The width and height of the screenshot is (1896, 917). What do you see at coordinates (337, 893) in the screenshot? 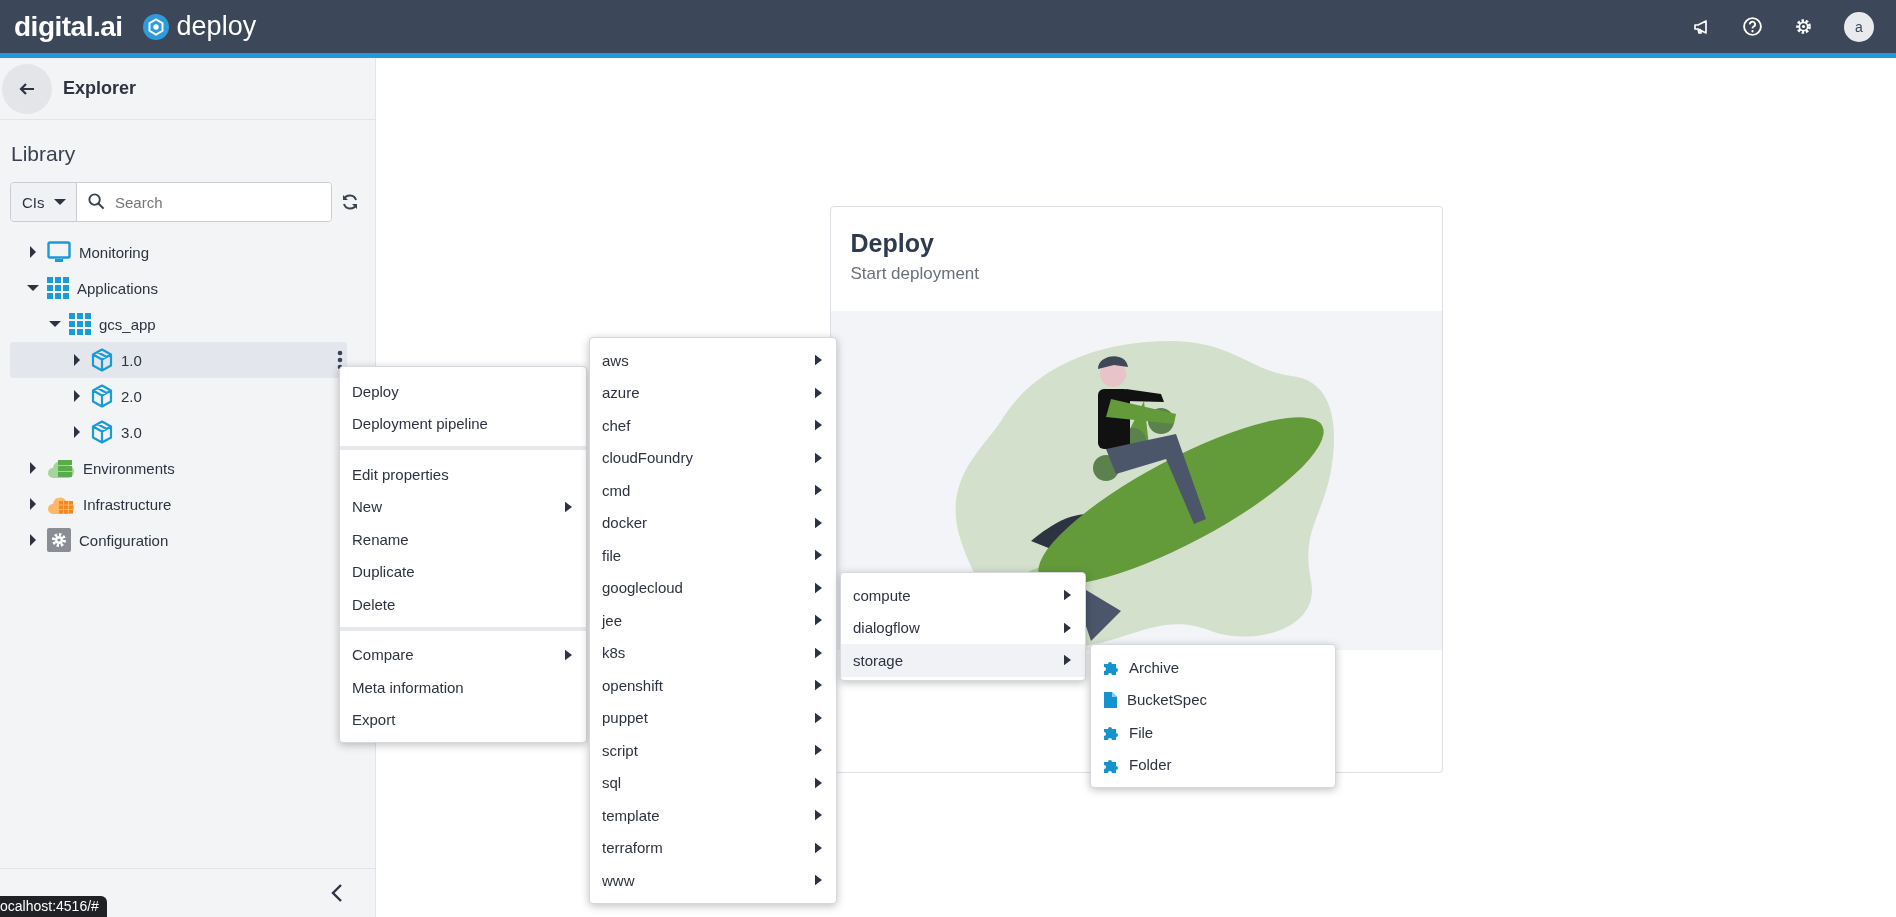
I see `collapse-icon` at bounding box center [337, 893].